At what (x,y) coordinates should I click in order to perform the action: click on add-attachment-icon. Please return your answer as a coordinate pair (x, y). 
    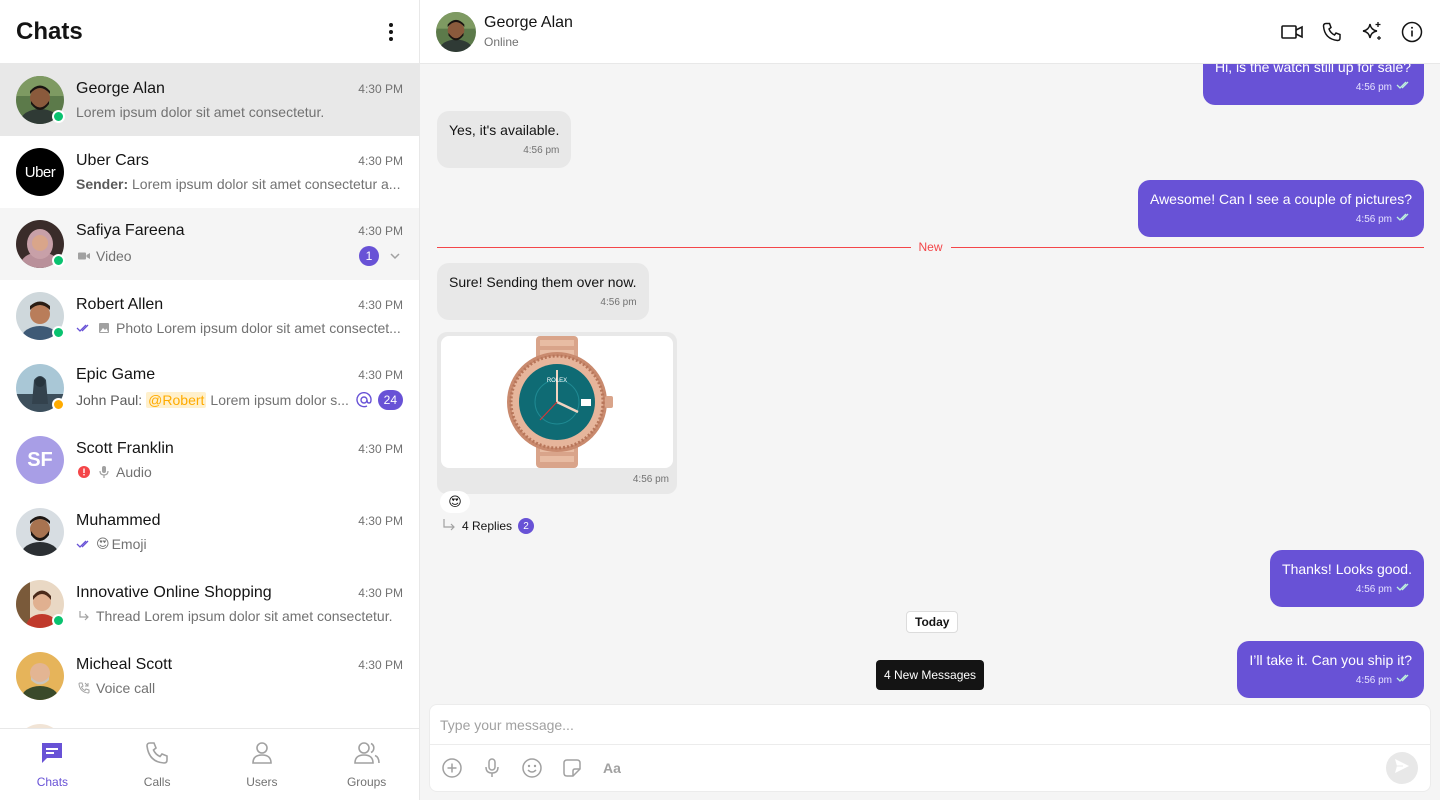
    Looking at the image, I should click on (452, 768).